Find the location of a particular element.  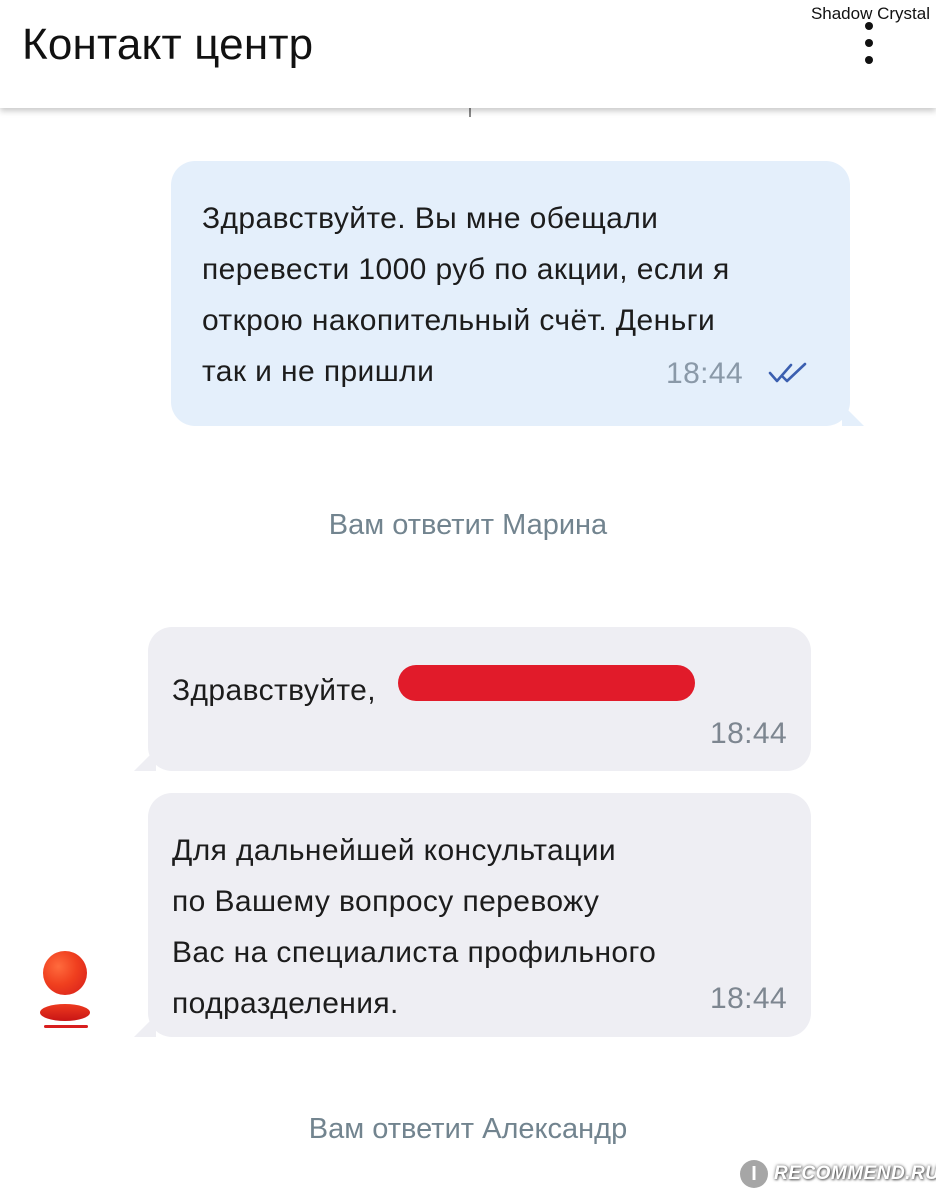

incoming-message-bubble: Здравствуйте, 18:44 is located at coordinates (472, 699).